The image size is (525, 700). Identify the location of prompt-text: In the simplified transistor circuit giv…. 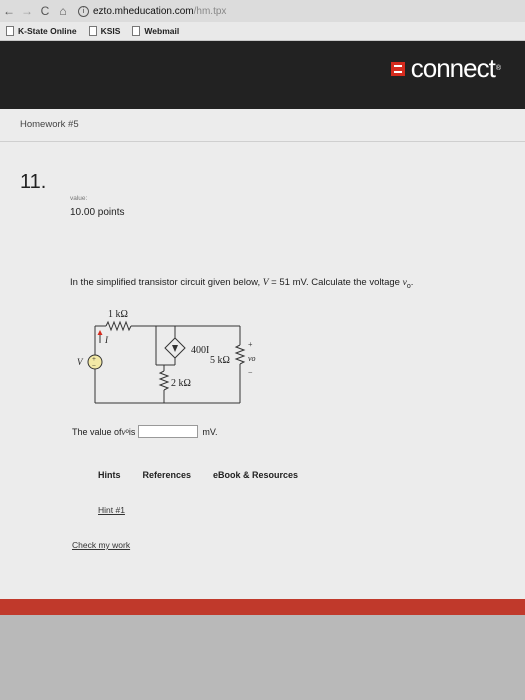
(166, 282).